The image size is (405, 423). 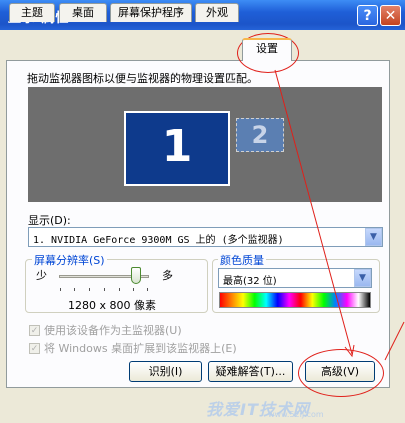 I want to click on watermark-url: www.52ij.com, so click(x=296, y=414).